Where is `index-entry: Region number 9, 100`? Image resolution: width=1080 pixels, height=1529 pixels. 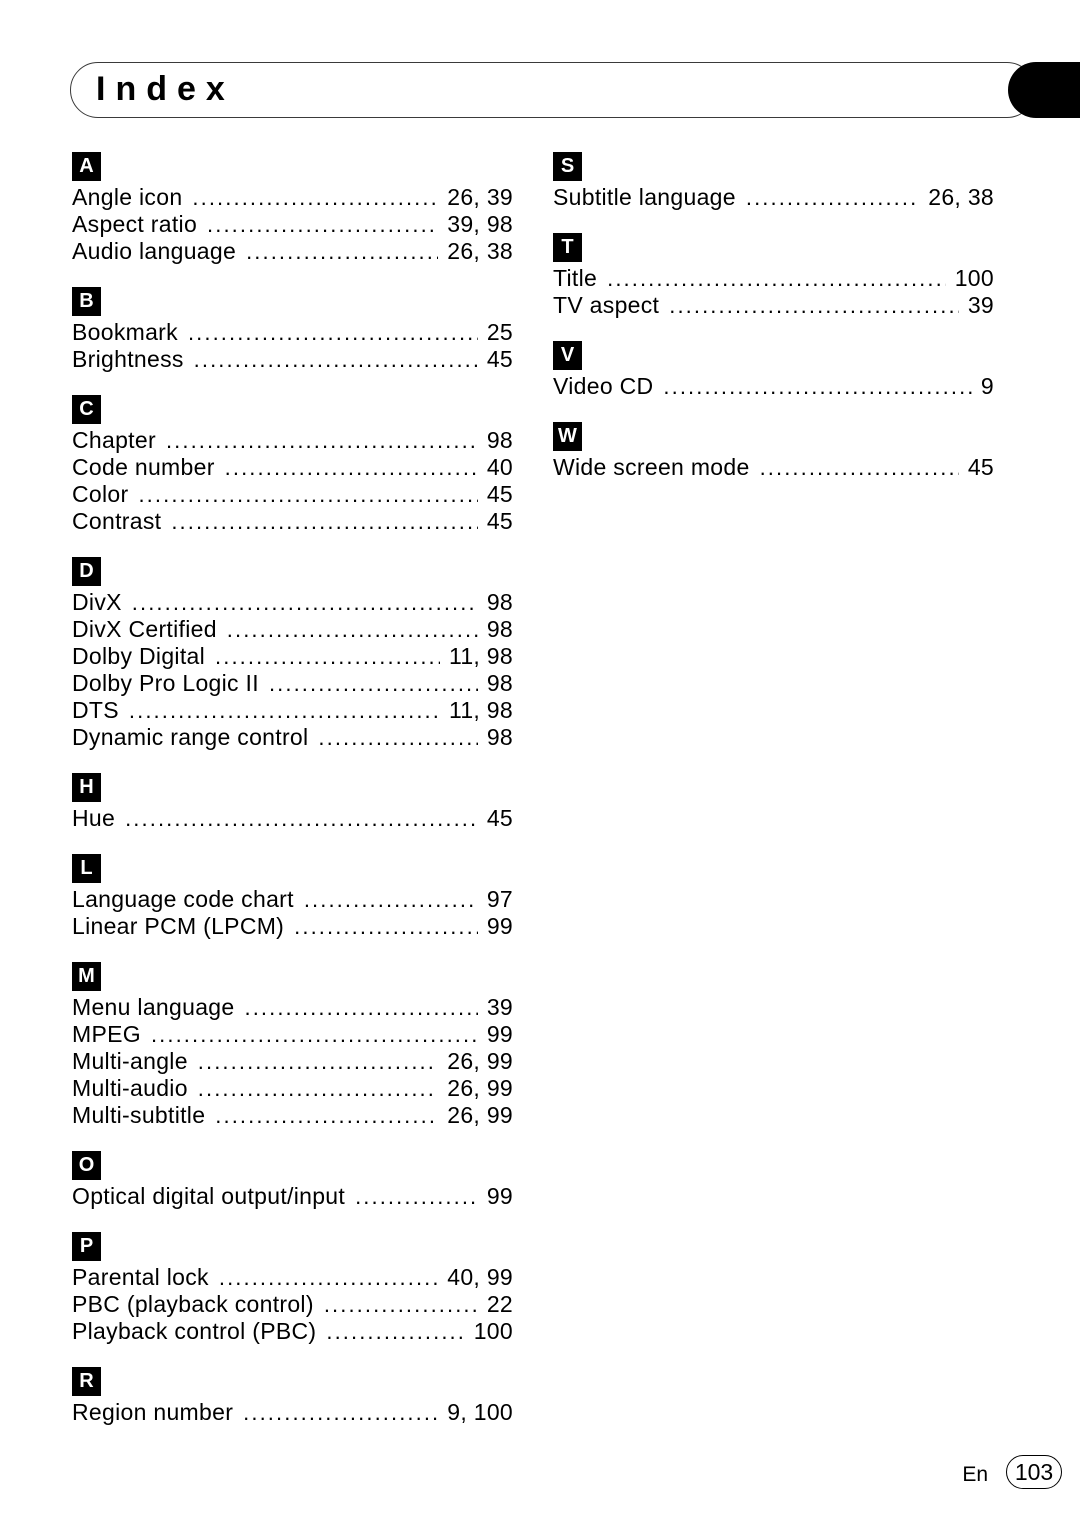 index-entry: Region number 9, 100 is located at coordinates (292, 1412).